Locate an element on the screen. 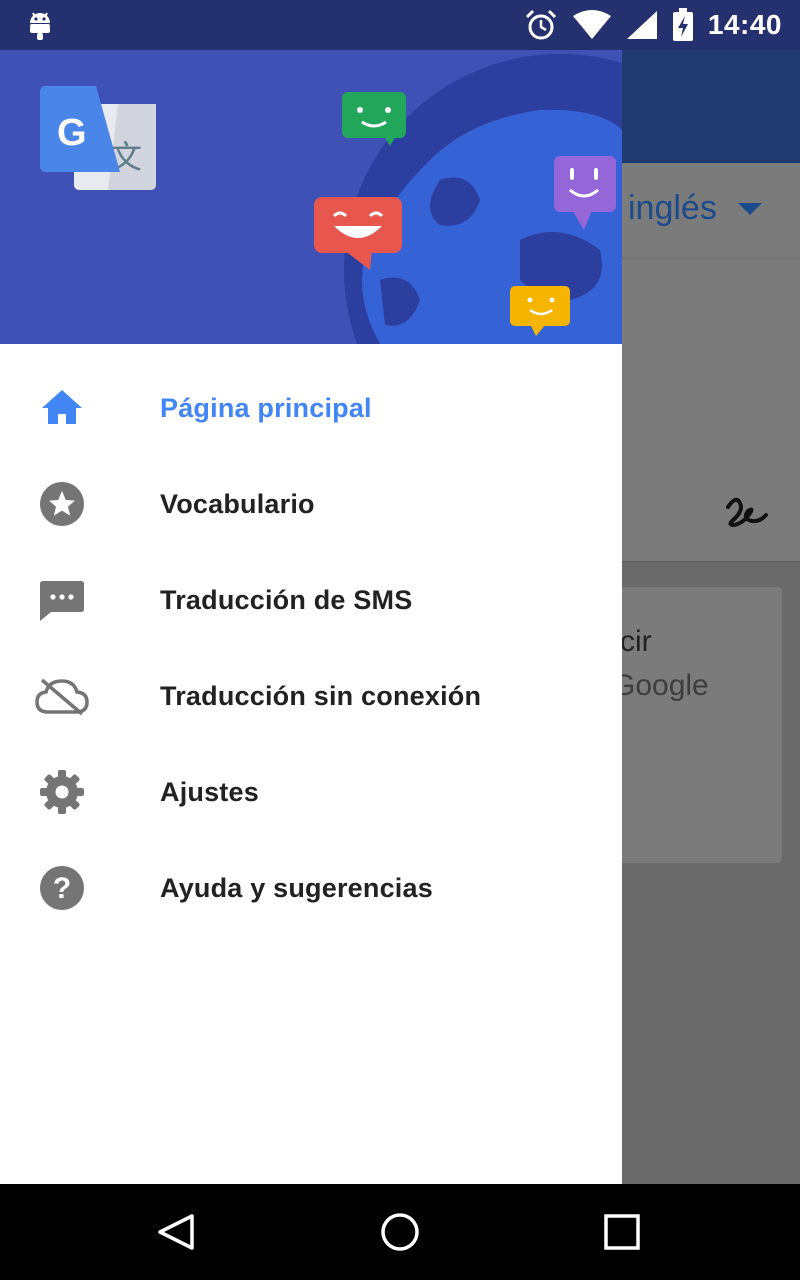 This screenshot has width=800, height=1280. handwriting-icon is located at coordinates (747, 512).